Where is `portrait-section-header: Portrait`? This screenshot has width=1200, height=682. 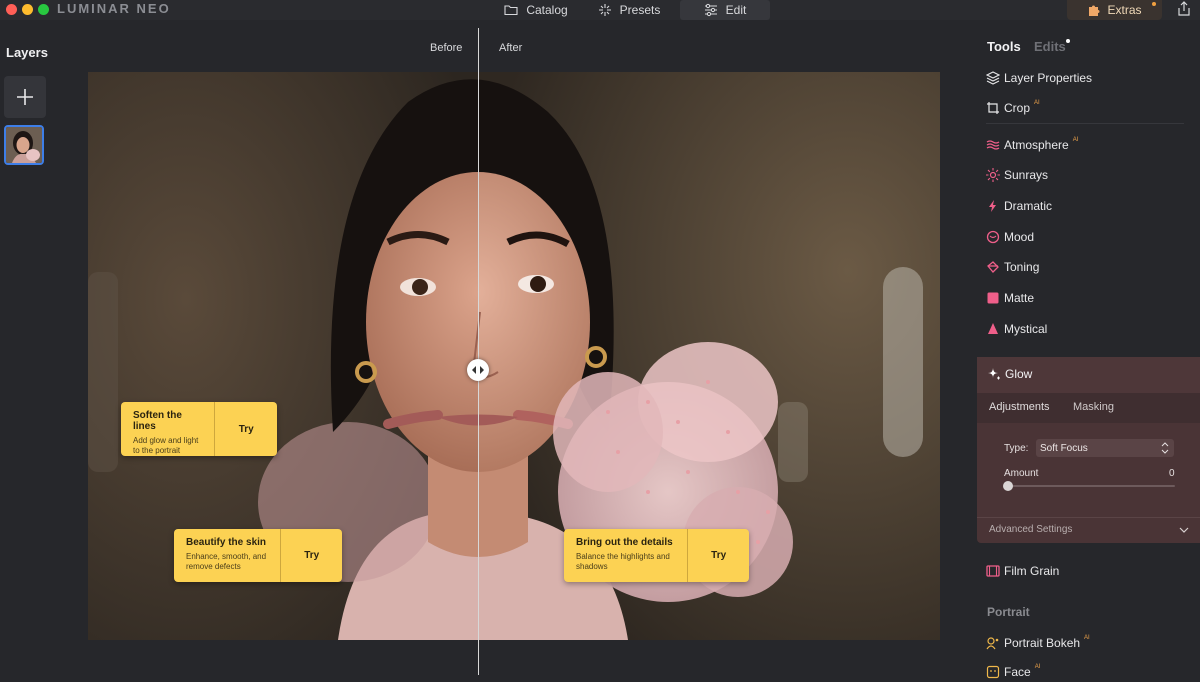 portrait-section-header: Portrait is located at coordinates (1008, 612).